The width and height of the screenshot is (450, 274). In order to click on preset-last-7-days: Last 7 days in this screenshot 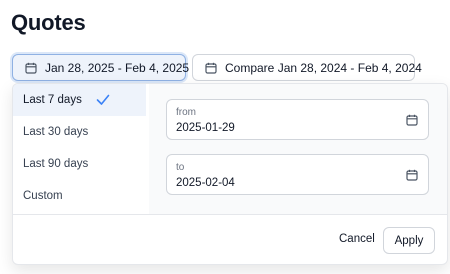, I will do `click(79, 100)`.